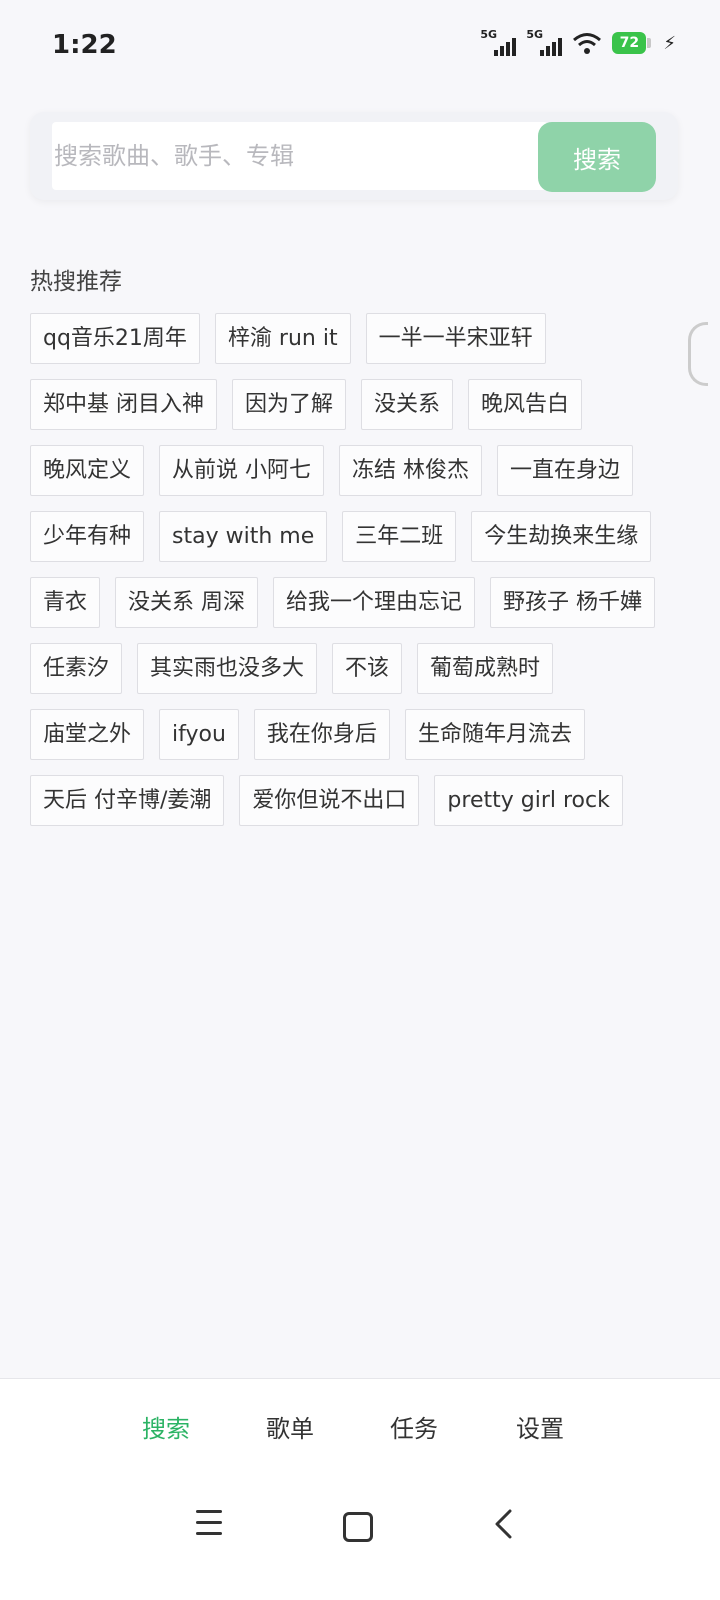 This screenshot has width=720, height=1600. Describe the element at coordinates (87, 734) in the screenshot. I see `hot-search-tag: 庙堂之外` at that location.